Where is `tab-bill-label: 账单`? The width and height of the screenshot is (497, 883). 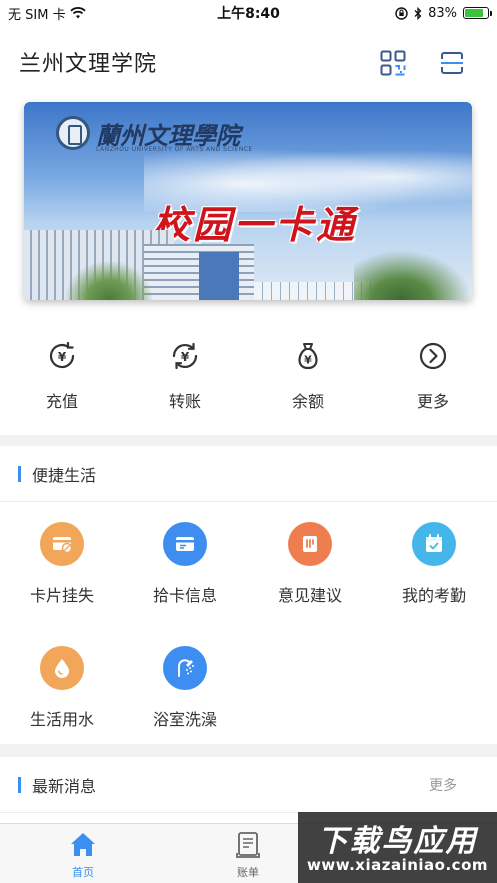
tab-bill-label: 账单 is located at coordinates (248, 872).